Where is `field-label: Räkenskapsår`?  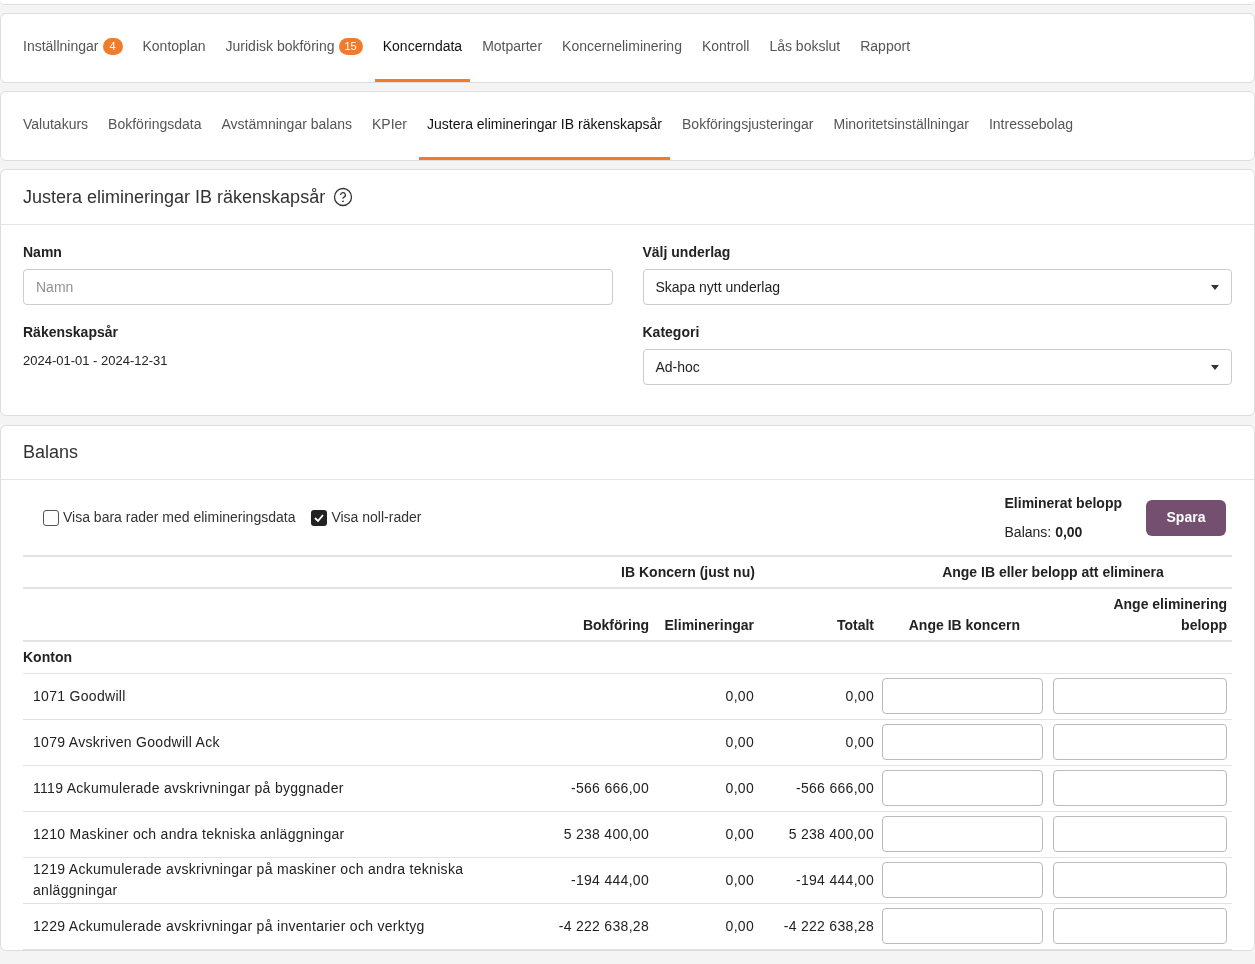 field-label: Räkenskapsår is located at coordinates (71, 332).